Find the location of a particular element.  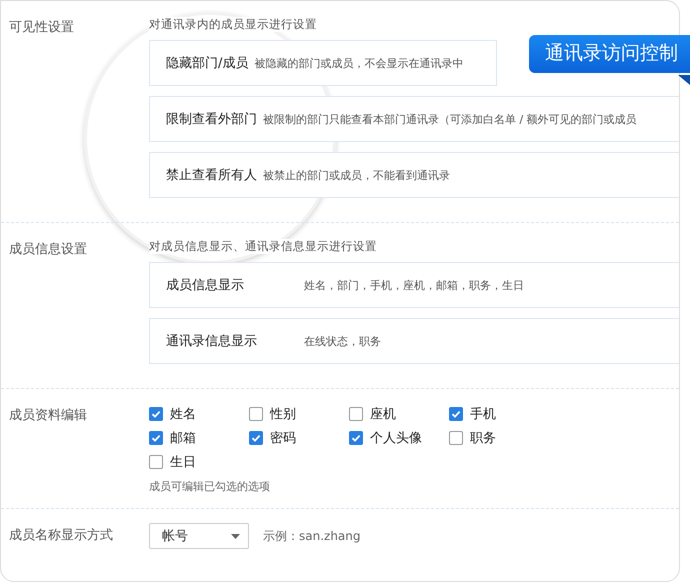

title-badge: 通讯录访问控制 is located at coordinates (609, 54).